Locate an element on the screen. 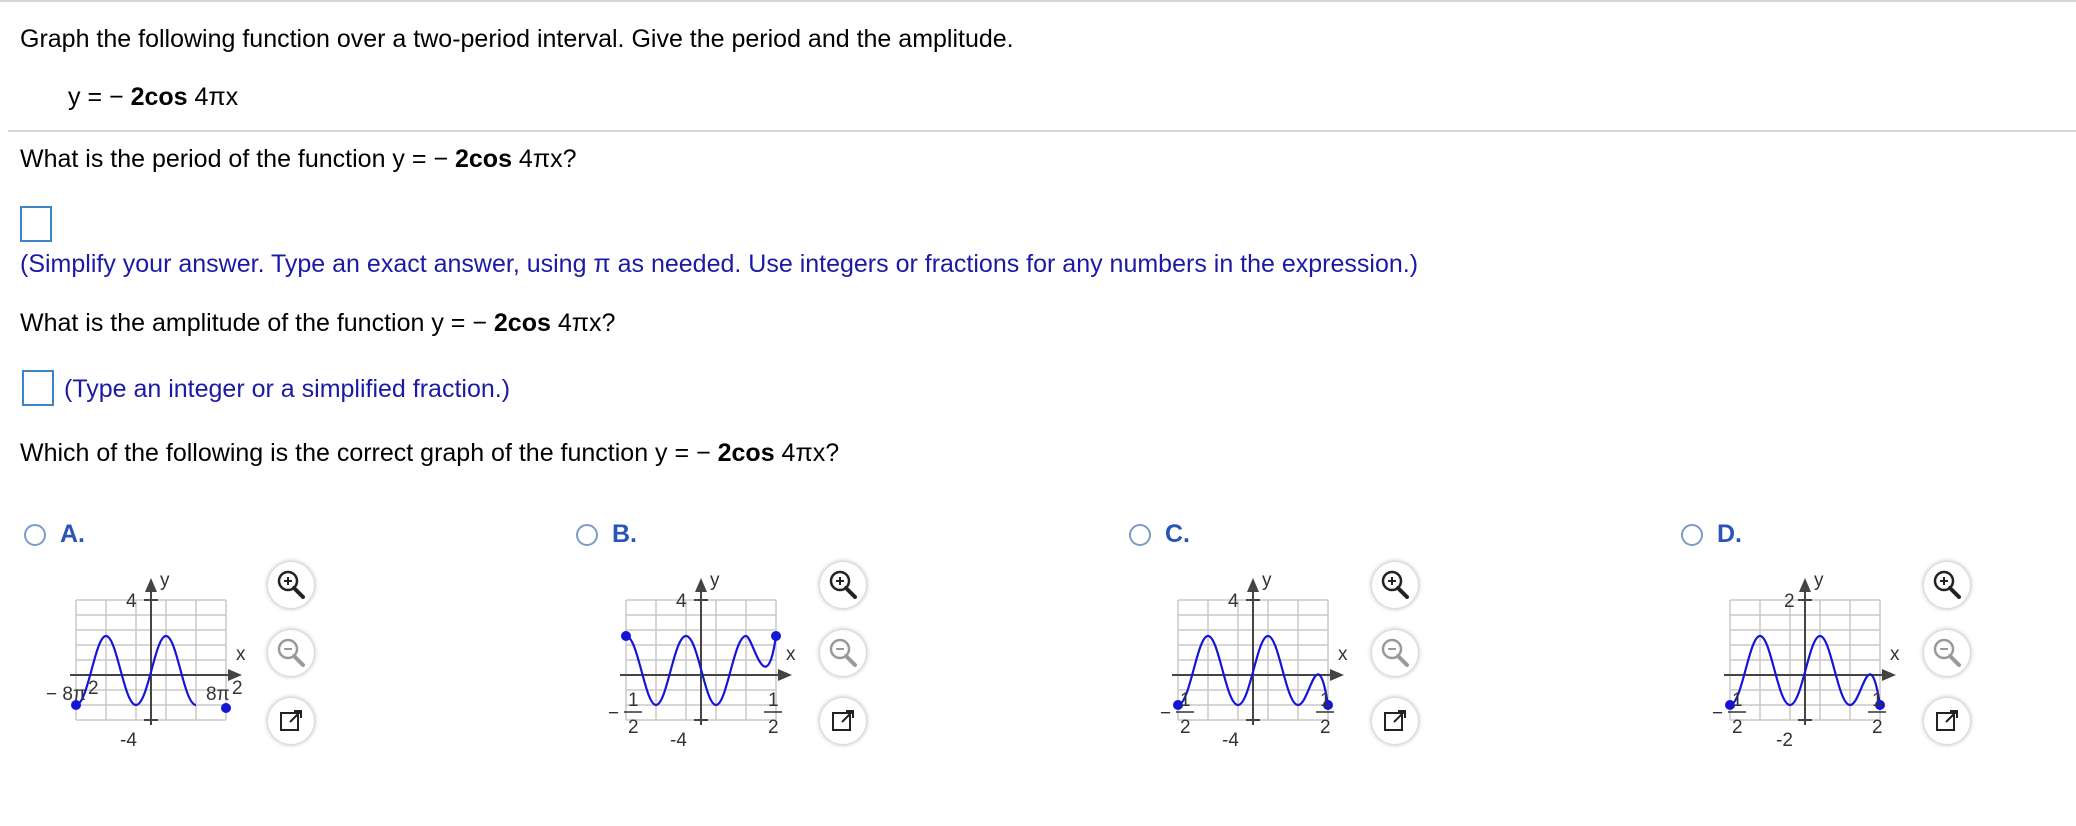 The width and height of the screenshot is (2076, 826). option-c-y-label: y is located at coordinates (1267, 580).